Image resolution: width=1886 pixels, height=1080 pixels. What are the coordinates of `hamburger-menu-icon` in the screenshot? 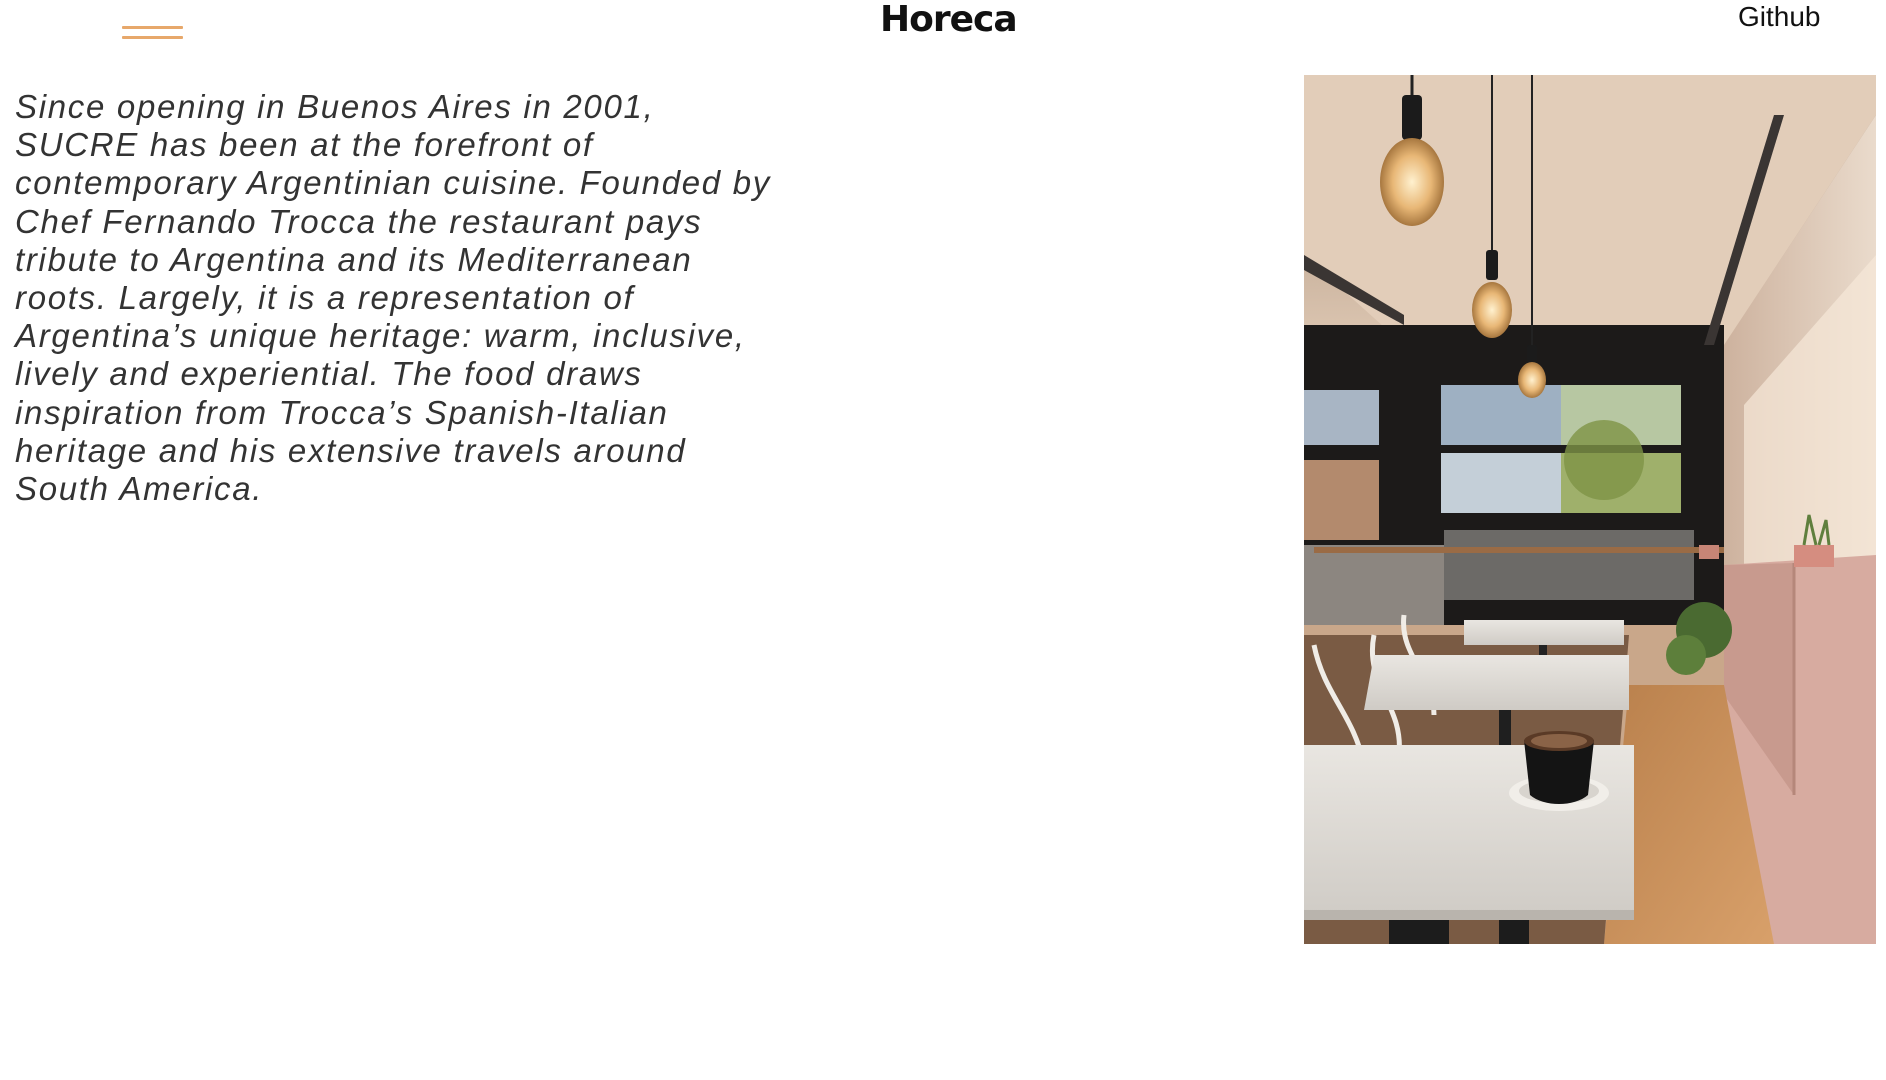 It's located at (152, 36).